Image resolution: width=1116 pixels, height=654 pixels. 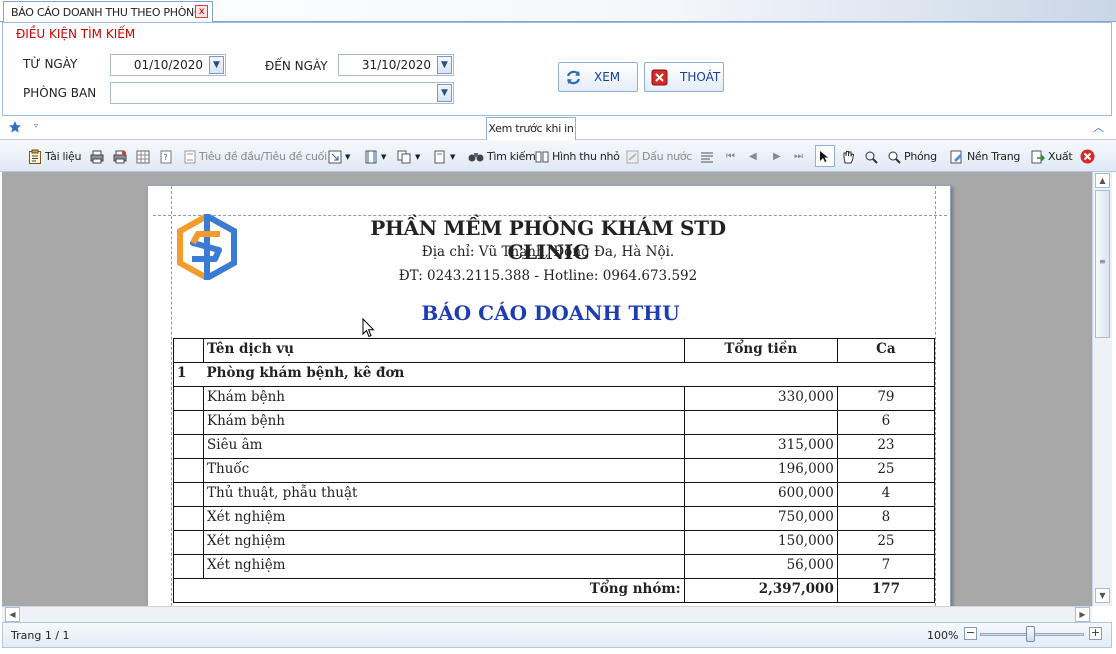 What do you see at coordinates (777, 156) in the screenshot?
I see `next-page-icon: ▶` at bounding box center [777, 156].